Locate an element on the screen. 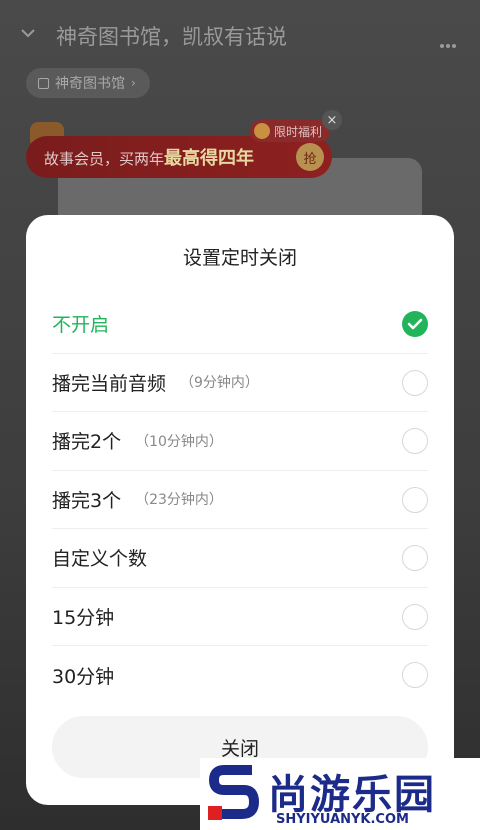  option-30-minutes: 30分钟 is located at coordinates (240, 675).